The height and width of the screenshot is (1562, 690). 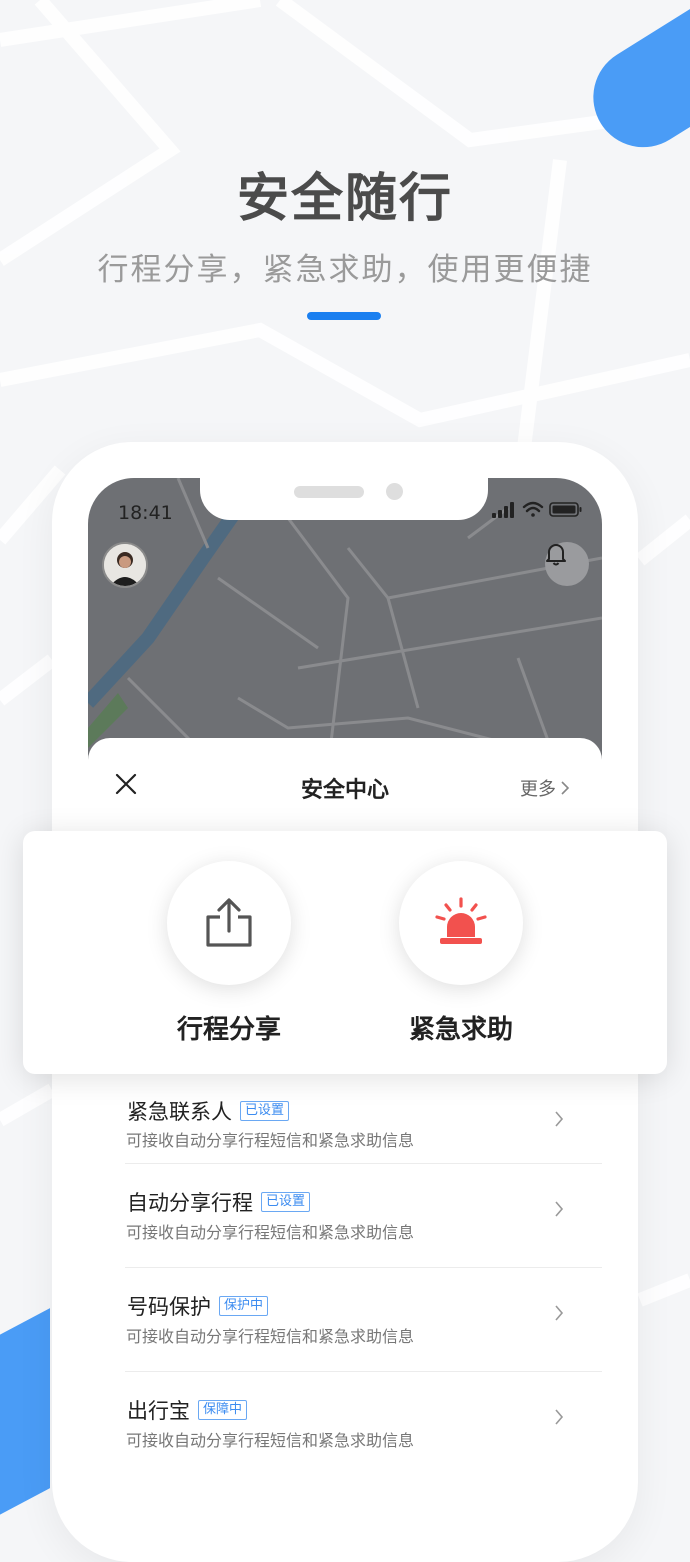 What do you see at coordinates (503, 510) in the screenshot?
I see `signal-icon` at bounding box center [503, 510].